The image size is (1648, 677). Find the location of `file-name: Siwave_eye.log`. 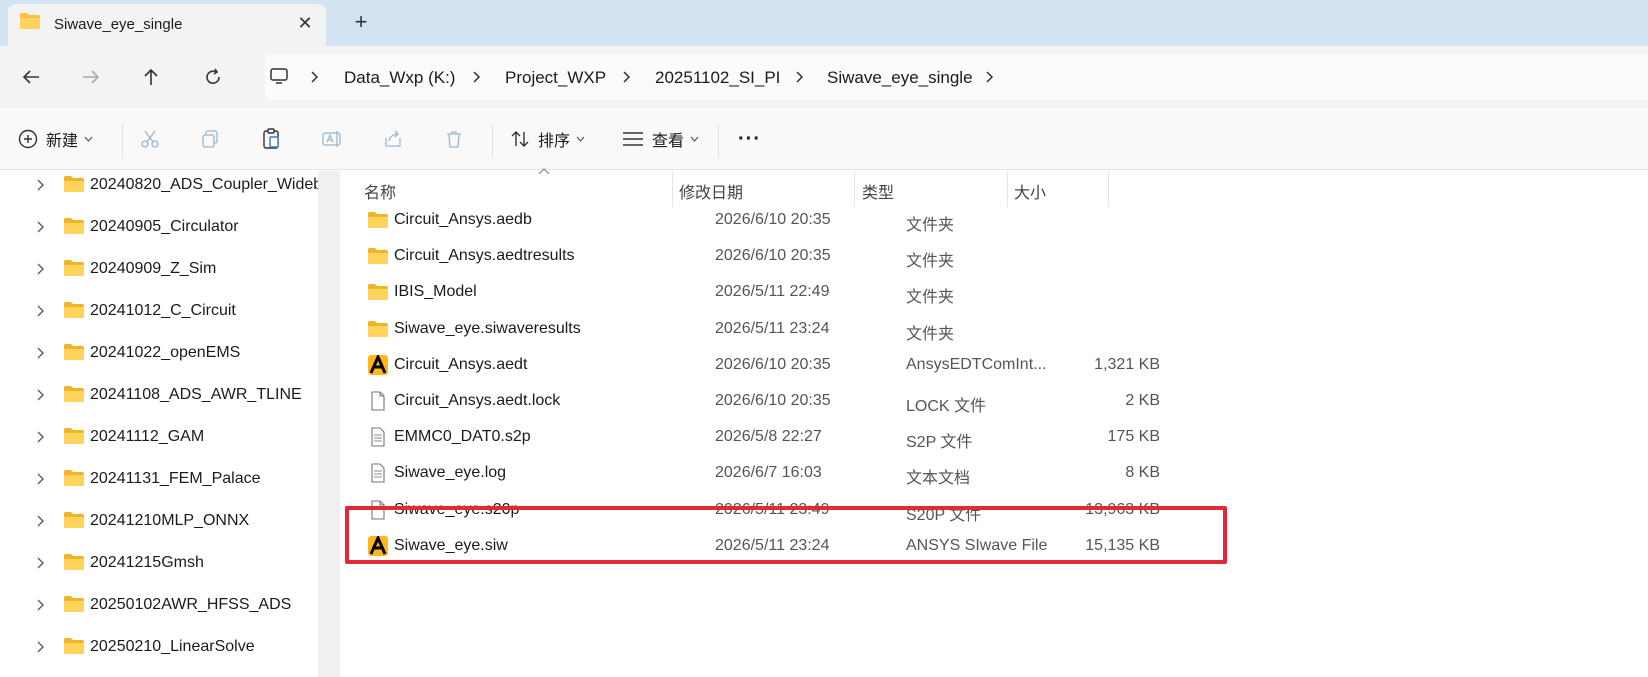

file-name: Siwave_eye.log is located at coordinates (450, 473).